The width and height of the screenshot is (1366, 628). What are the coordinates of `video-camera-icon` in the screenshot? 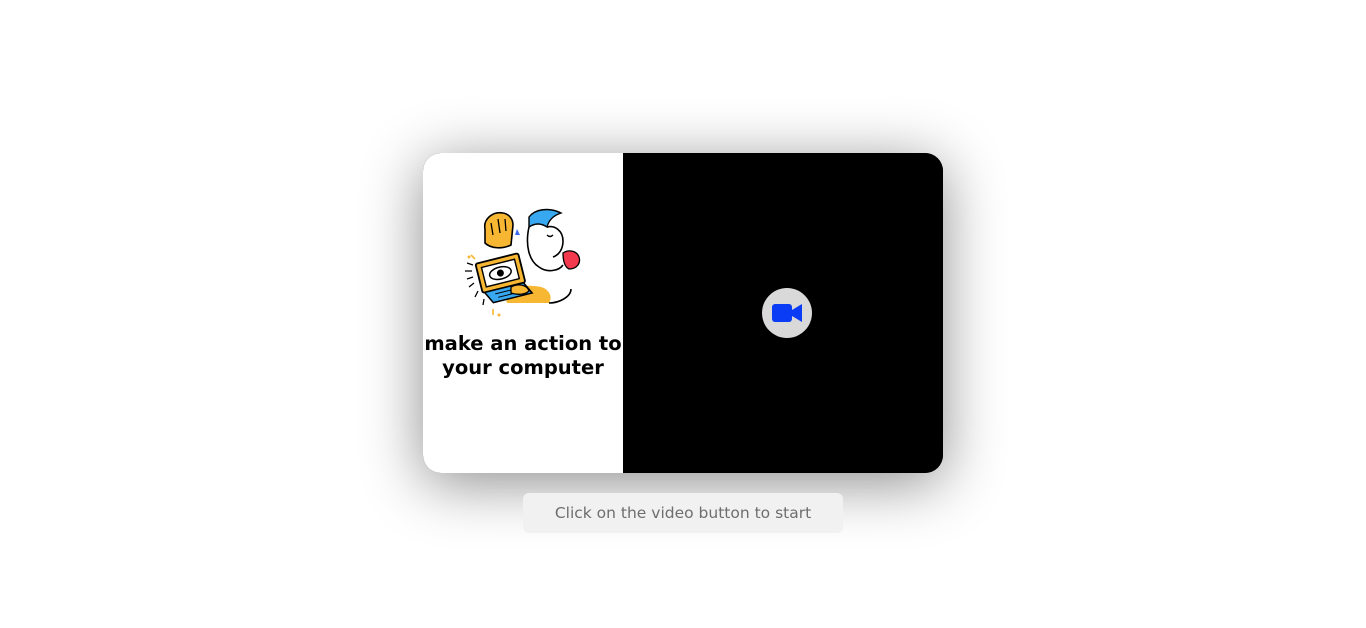 It's located at (787, 313).